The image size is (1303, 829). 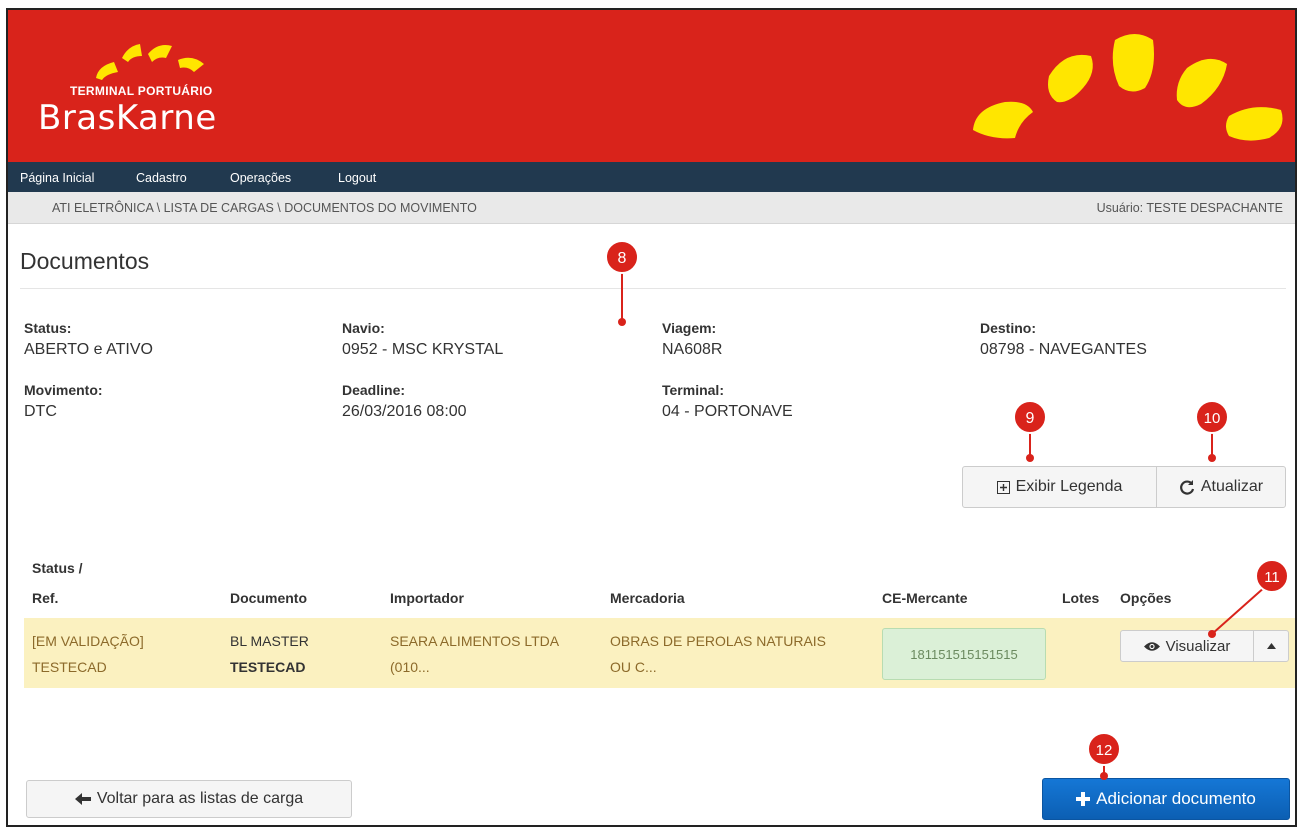 What do you see at coordinates (88, 349) in the screenshot?
I see `status-value: ABERTO e ATIVO` at bounding box center [88, 349].